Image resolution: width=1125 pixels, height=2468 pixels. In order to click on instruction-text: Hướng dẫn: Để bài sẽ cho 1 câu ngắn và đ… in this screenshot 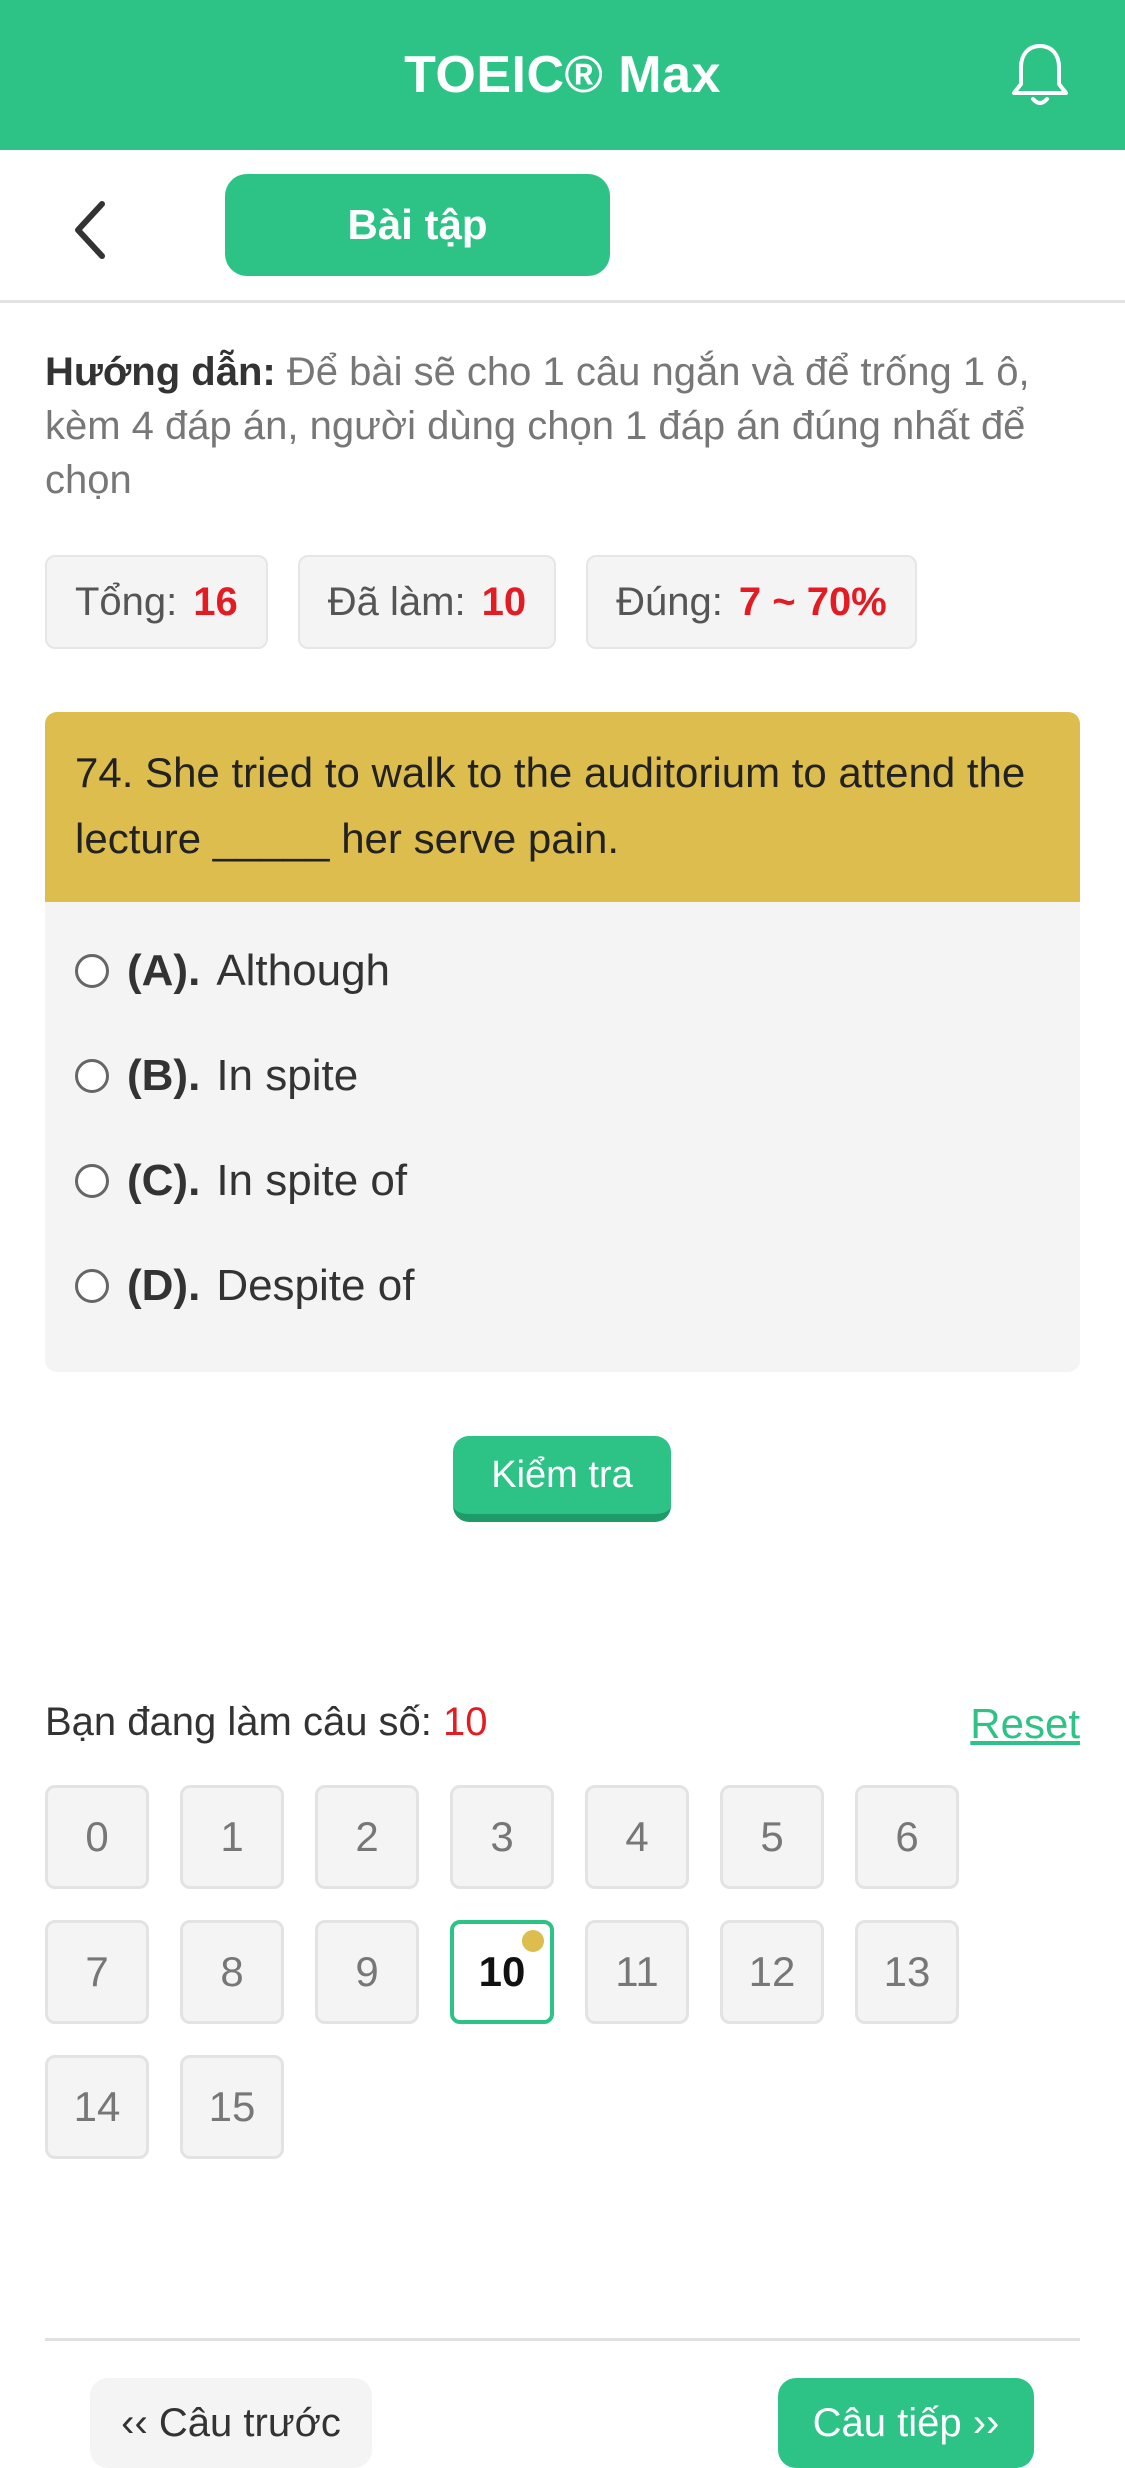, I will do `click(565, 426)`.